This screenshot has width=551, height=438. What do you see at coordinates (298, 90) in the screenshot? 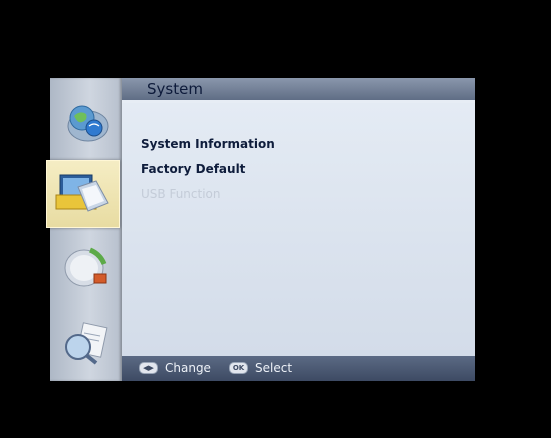
I see `panel-header: System` at bounding box center [298, 90].